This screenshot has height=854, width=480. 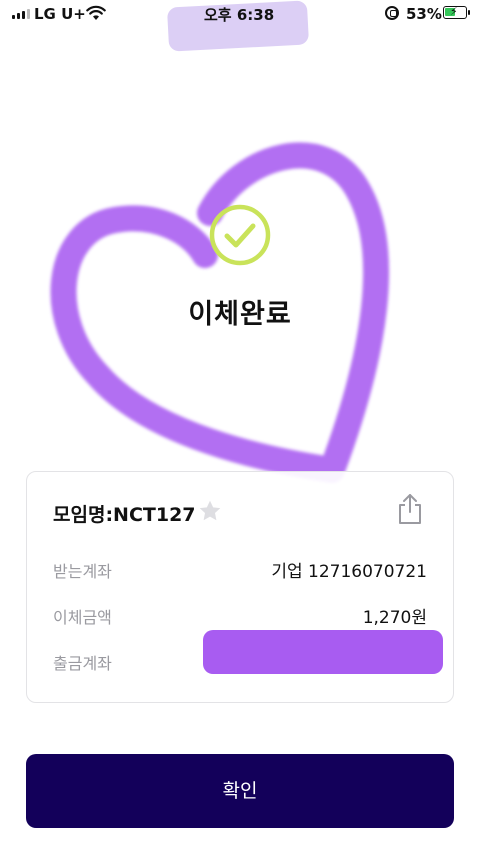 What do you see at coordinates (394, 618) in the screenshot?
I see `transfer-amount-value: 1,270원` at bounding box center [394, 618].